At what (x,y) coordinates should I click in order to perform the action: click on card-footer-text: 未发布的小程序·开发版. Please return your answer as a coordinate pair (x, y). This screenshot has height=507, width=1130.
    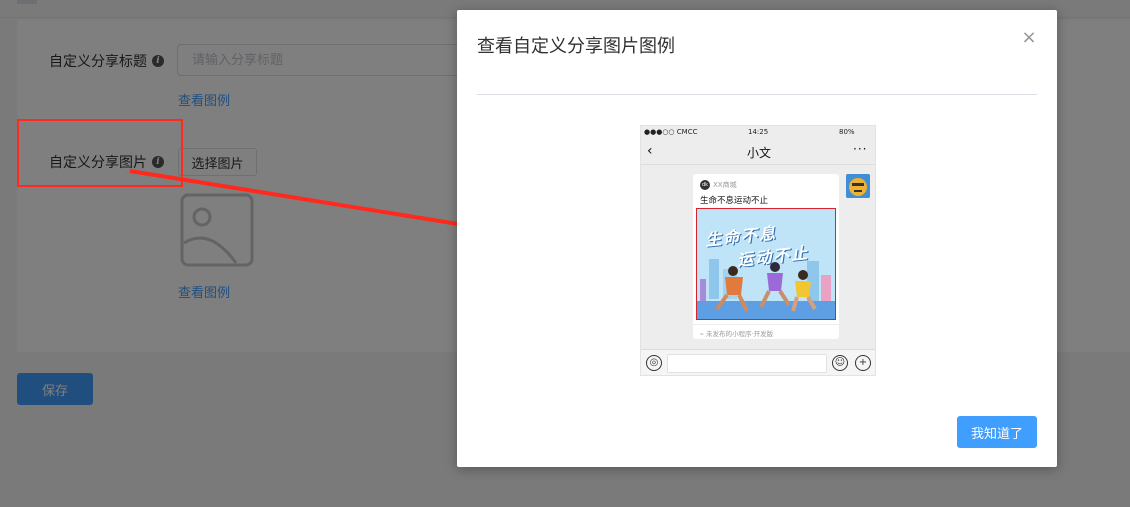
    Looking at the image, I should click on (740, 334).